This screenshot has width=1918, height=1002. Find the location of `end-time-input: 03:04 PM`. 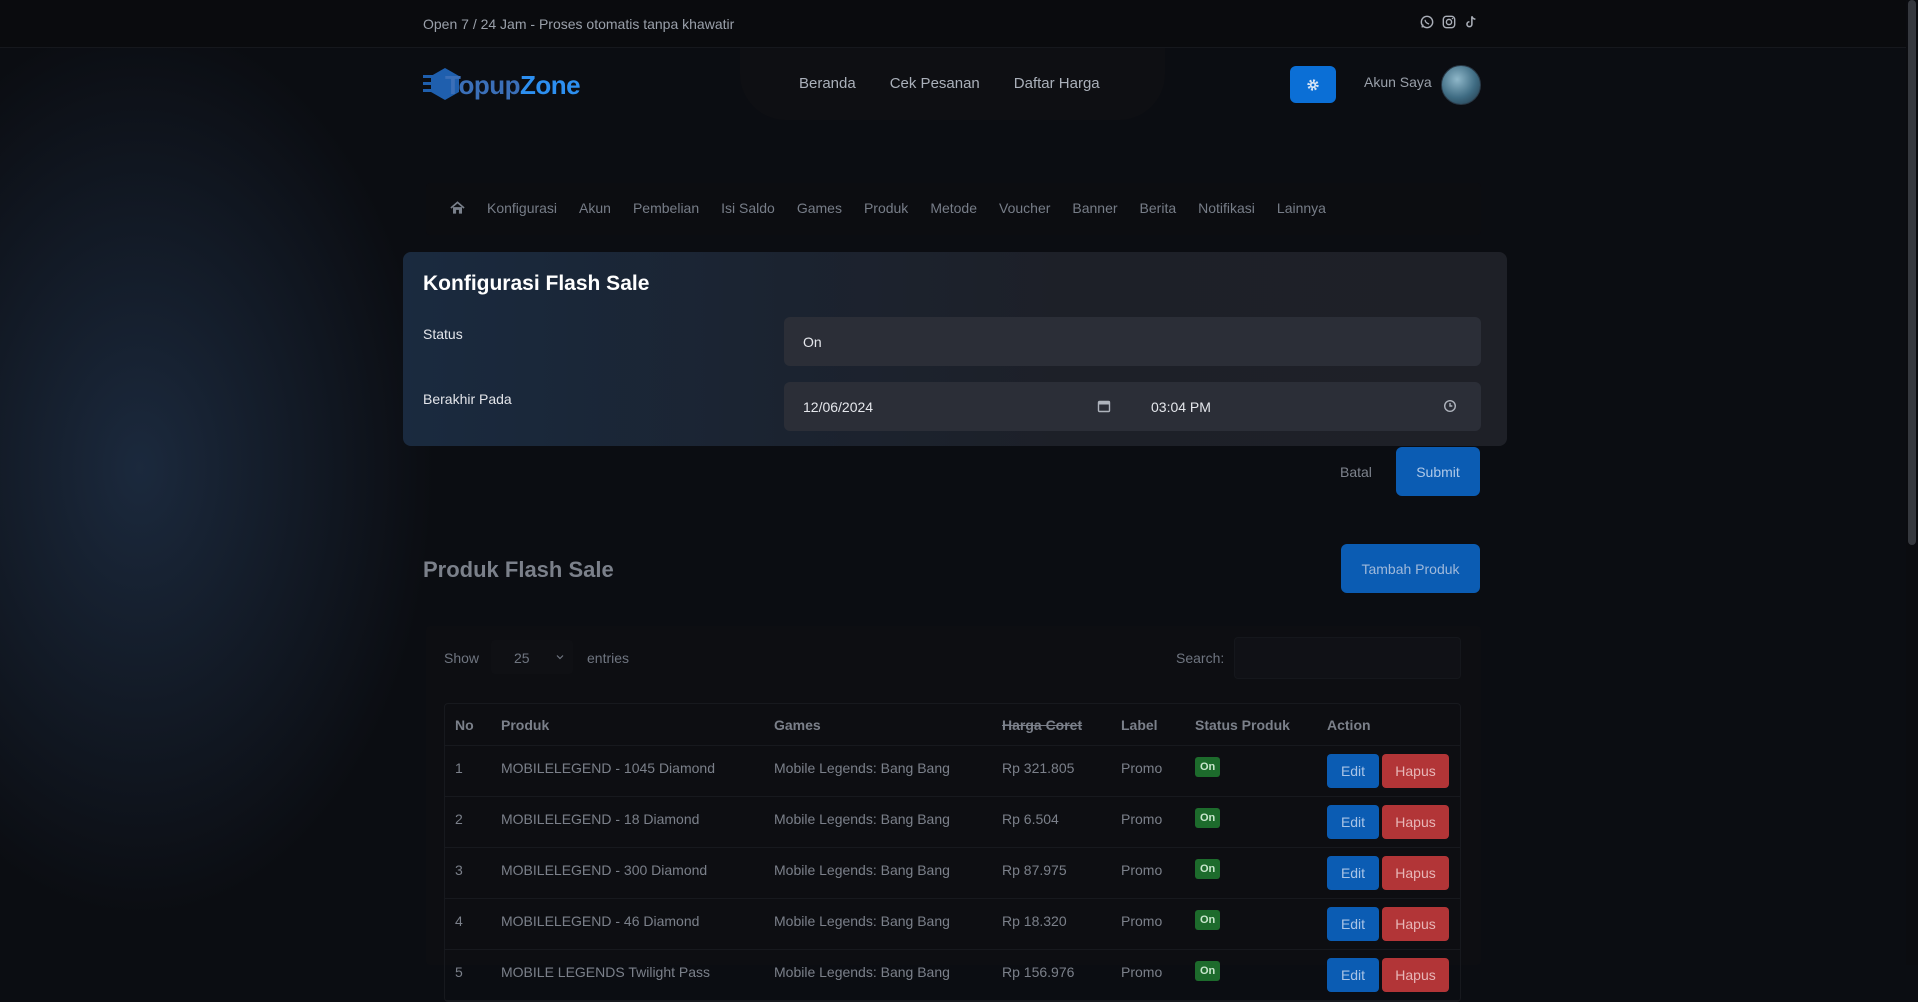

end-time-input: 03:04 PM is located at coordinates (1181, 407).